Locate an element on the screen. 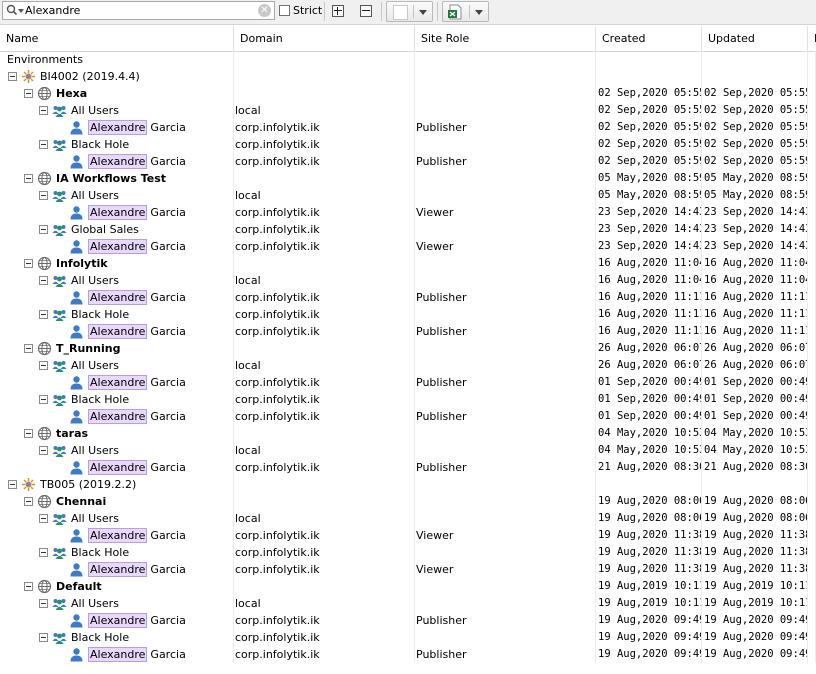 Image resolution: width=816 pixels, height=674 pixels. table-row: BI4002 (2019.4.4) is located at coordinates (408, 76).